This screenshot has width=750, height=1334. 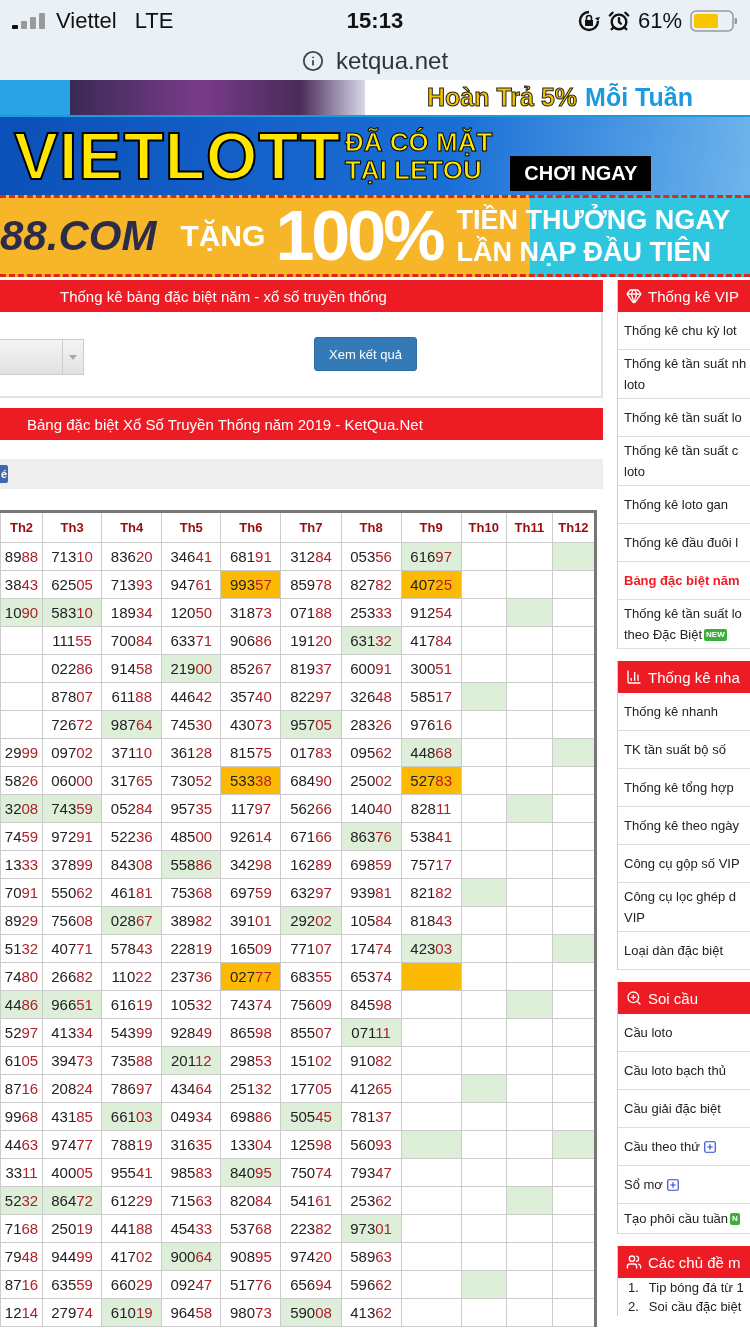 What do you see at coordinates (684, 864) in the screenshot?
I see `sidebar-item: Công cụ gộp số VIP` at bounding box center [684, 864].